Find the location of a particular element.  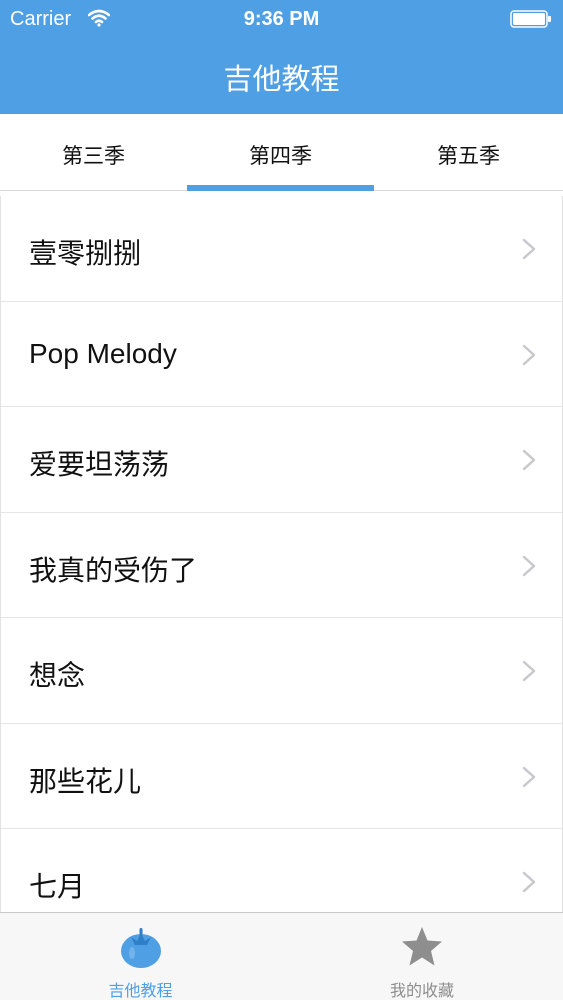

tab-label: 第五季 is located at coordinates (468, 156).